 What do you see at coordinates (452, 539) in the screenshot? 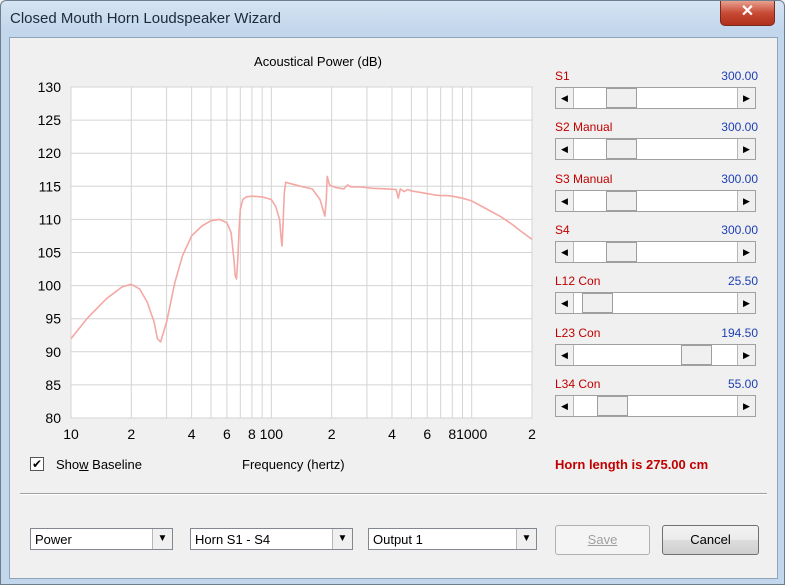
I see `output-combobox: Output 1 ▼` at bounding box center [452, 539].